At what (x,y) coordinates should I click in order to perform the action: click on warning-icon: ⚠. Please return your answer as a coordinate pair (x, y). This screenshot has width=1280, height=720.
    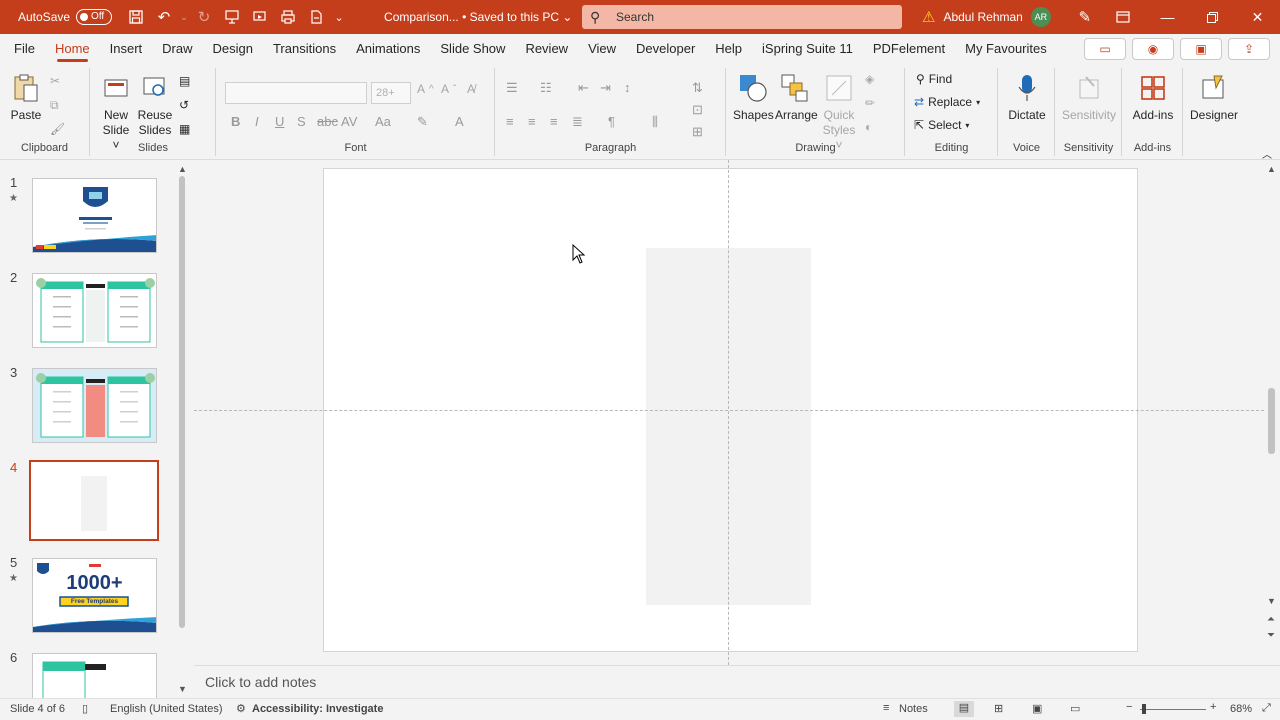
    Looking at the image, I should click on (928, 17).